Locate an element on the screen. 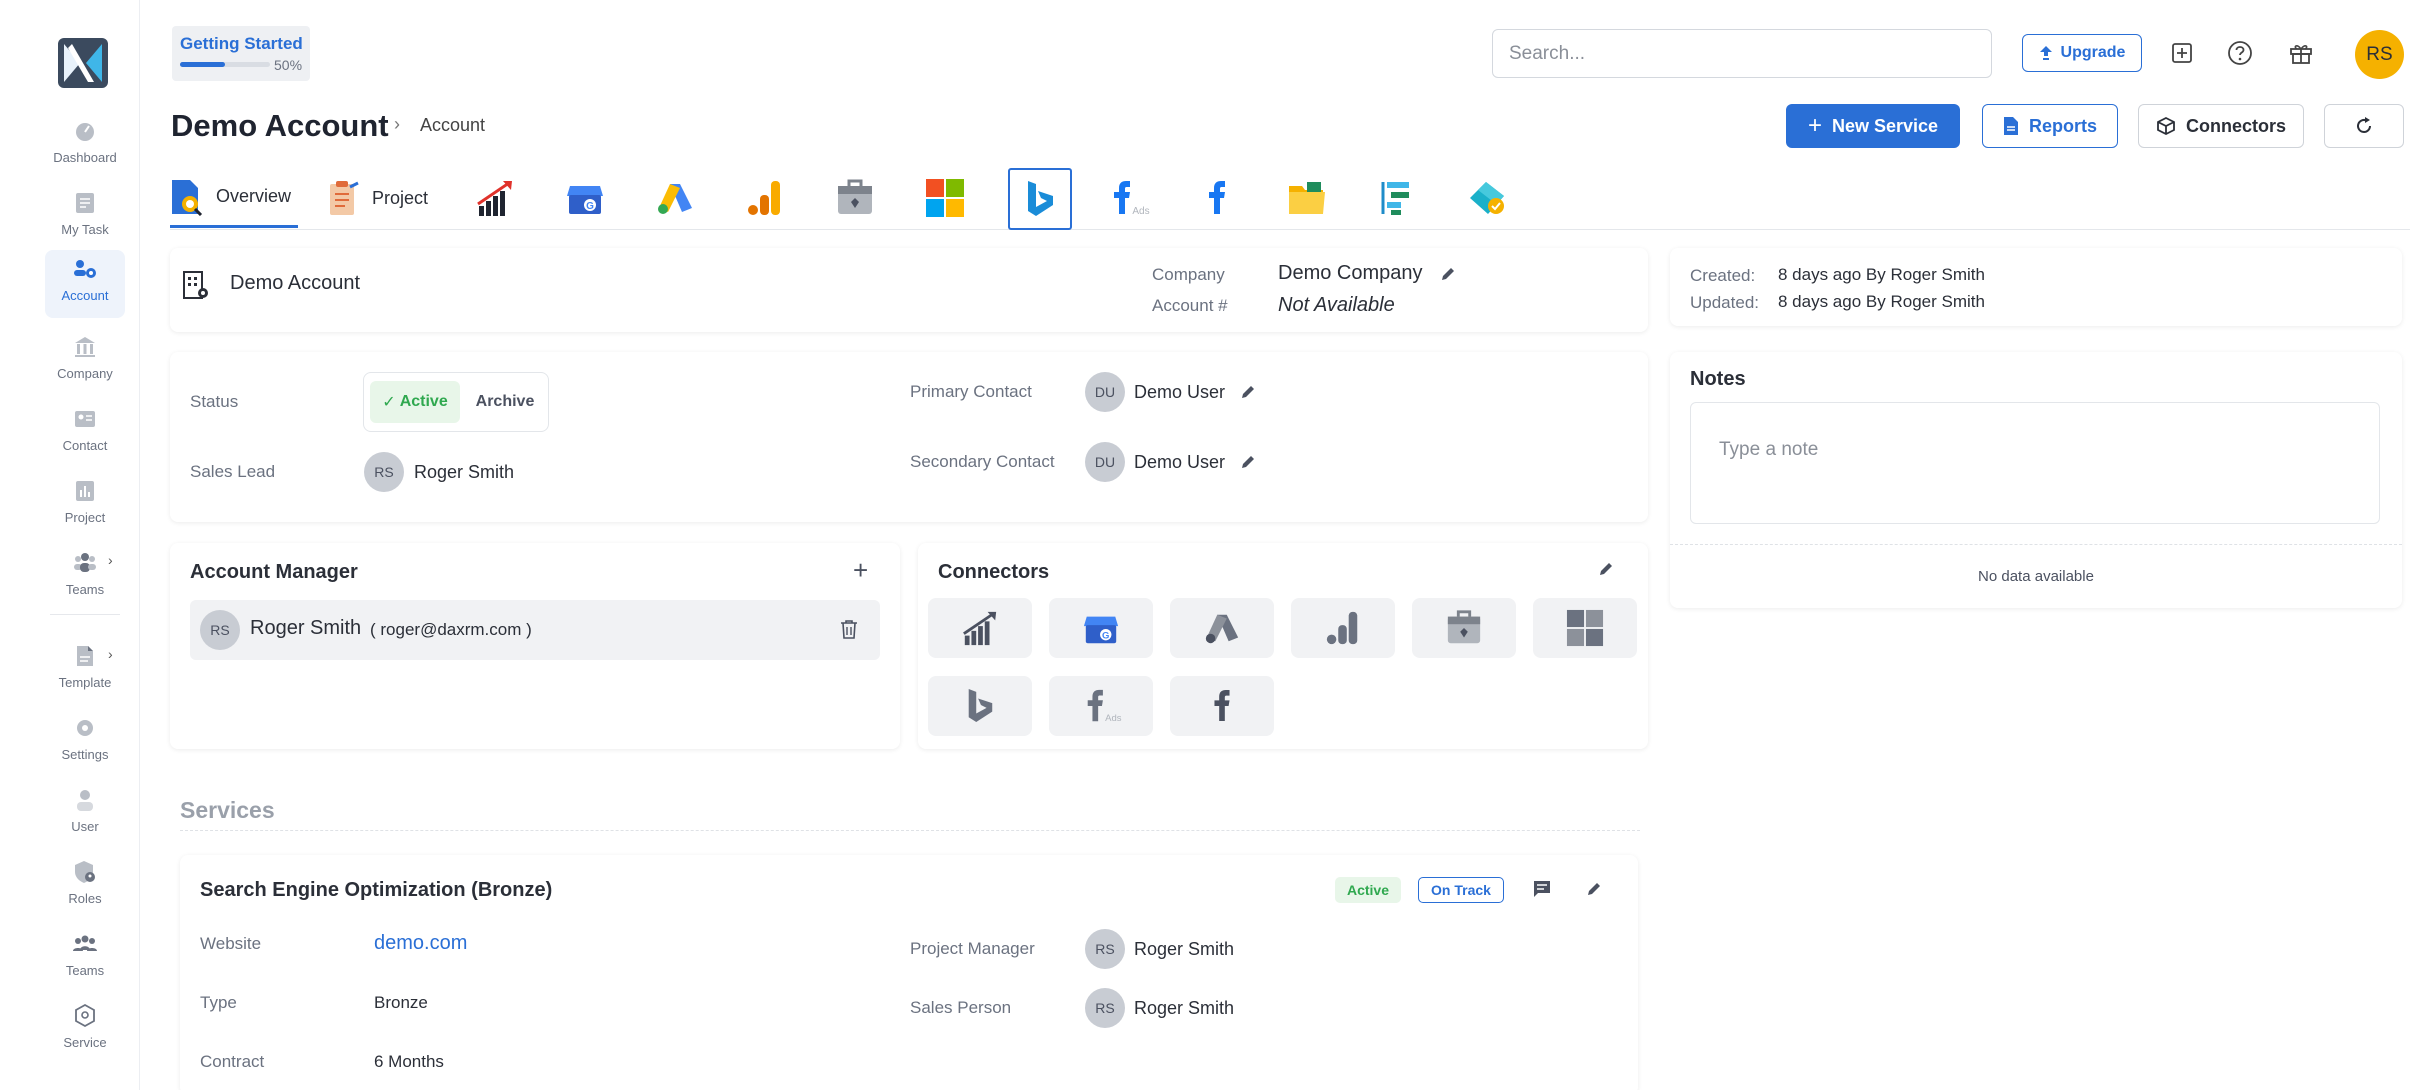 Image resolution: width=2430 pixels, height=1090 pixels. primary-contact-name: Demo User is located at coordinates (1179, 392).